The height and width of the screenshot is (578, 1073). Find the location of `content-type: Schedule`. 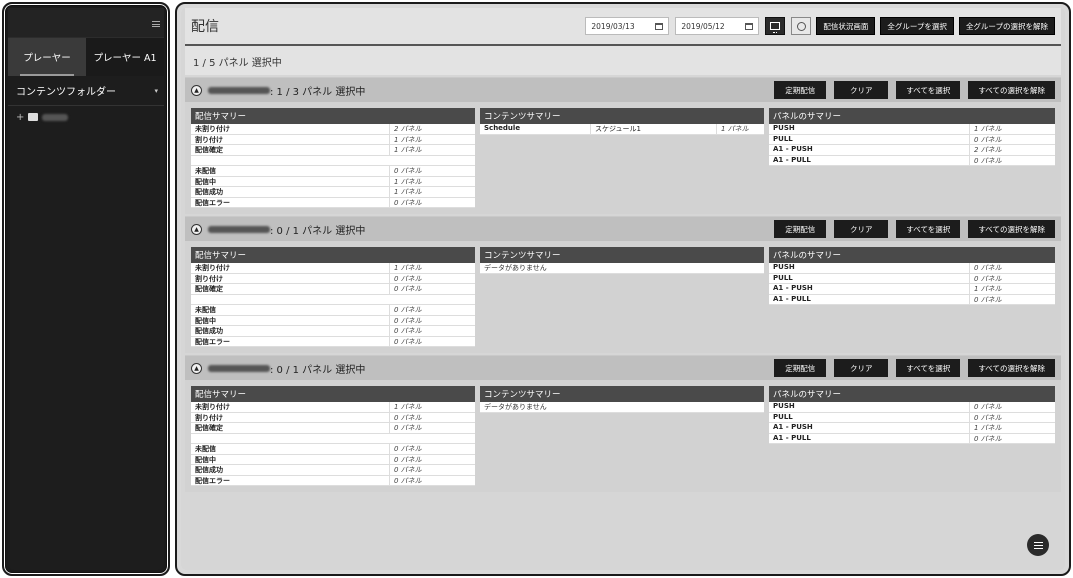

content-type: Schedule is located at coordinates (502, 128).